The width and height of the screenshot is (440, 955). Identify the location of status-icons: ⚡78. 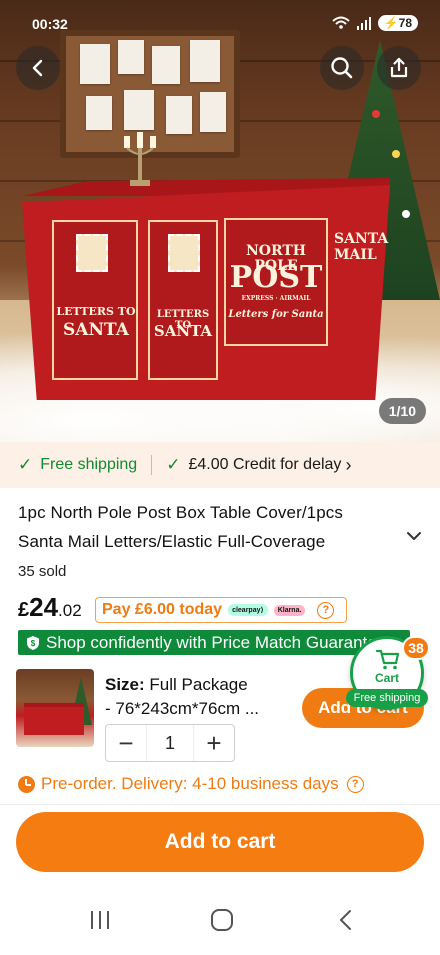
(375, 23).